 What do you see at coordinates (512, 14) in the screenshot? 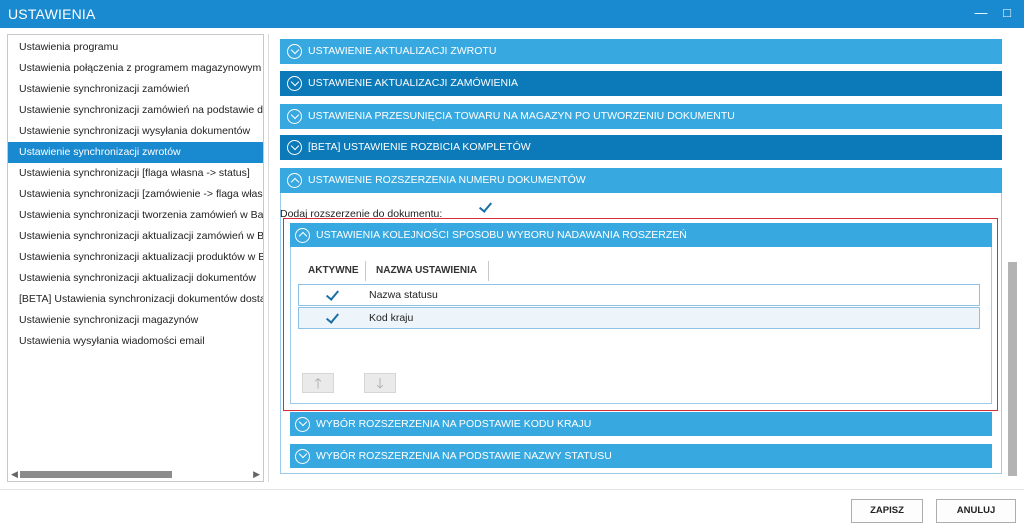
I see `title-bar: USTAWIENIA — □` at bounding box center [512, 14].